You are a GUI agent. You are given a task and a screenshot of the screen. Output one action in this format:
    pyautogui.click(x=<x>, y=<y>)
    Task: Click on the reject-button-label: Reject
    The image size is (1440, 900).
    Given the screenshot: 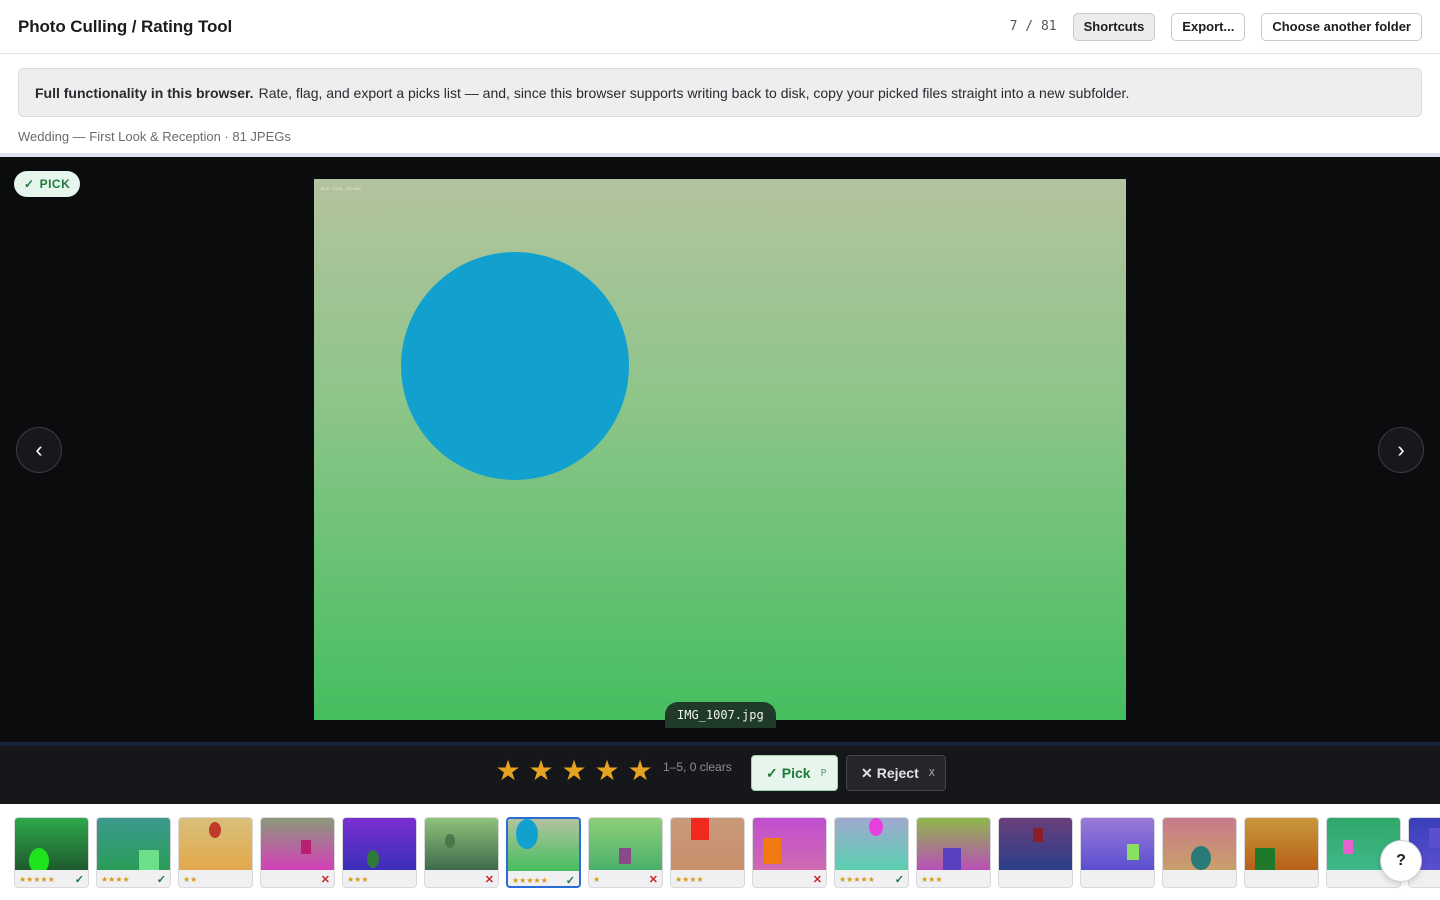 What is the action you would take?
    pyautogui.click(x=897, y=773)
    